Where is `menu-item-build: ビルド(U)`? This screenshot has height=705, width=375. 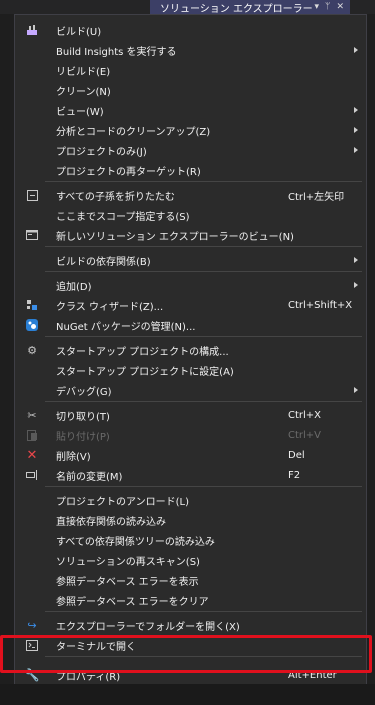 menu-item-build: ビルド(U) is located at coordinates (190, 30).